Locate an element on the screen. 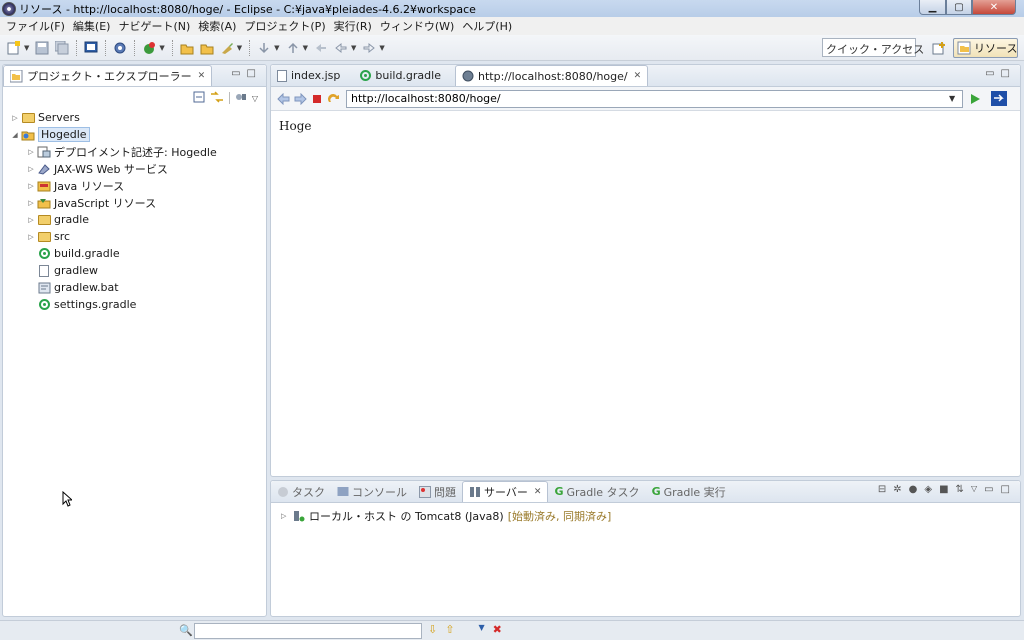  tree-item-gradlew-bat: gradlew.bat is located at coordinates (137, 287).